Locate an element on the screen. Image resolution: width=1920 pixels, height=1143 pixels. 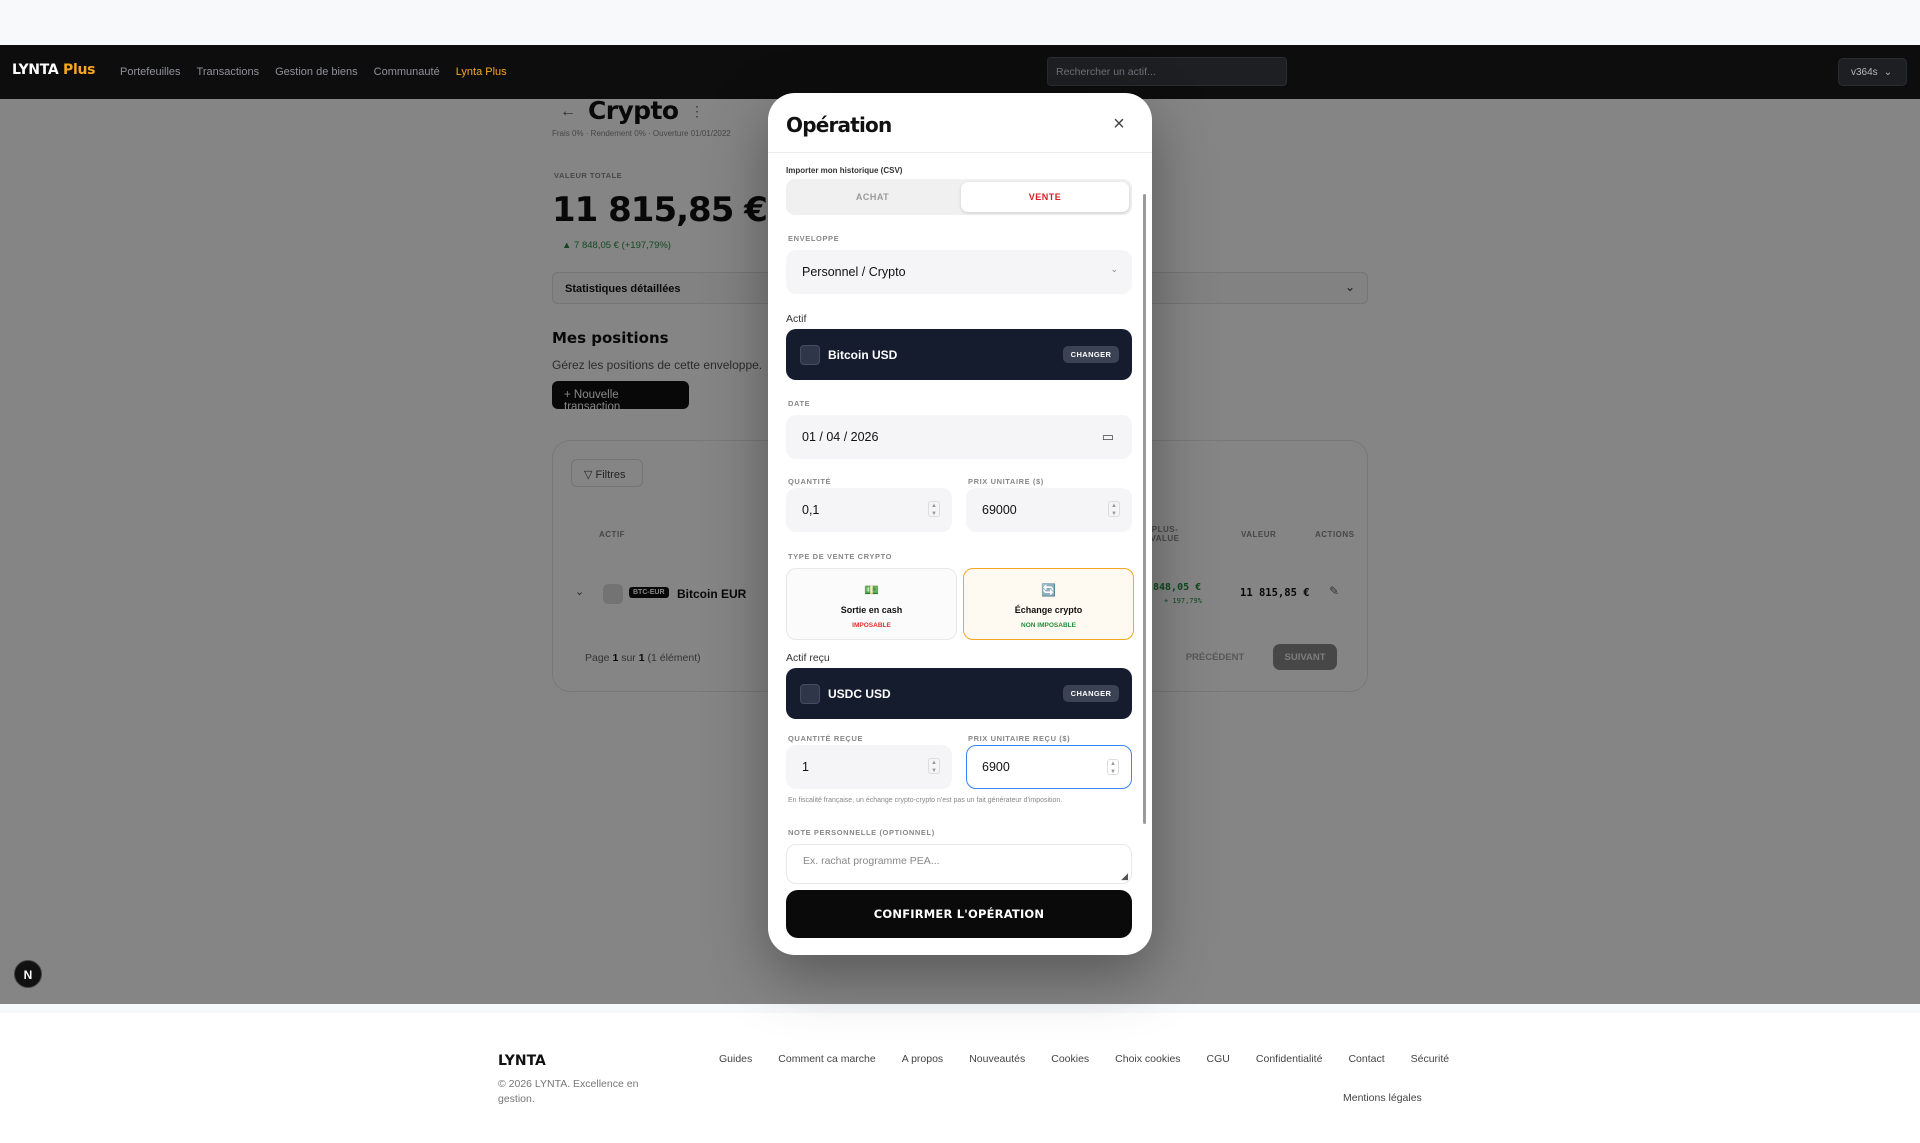
date-field: 01 / 04 / 2026 ▭ is located at coordinates (959, 437).